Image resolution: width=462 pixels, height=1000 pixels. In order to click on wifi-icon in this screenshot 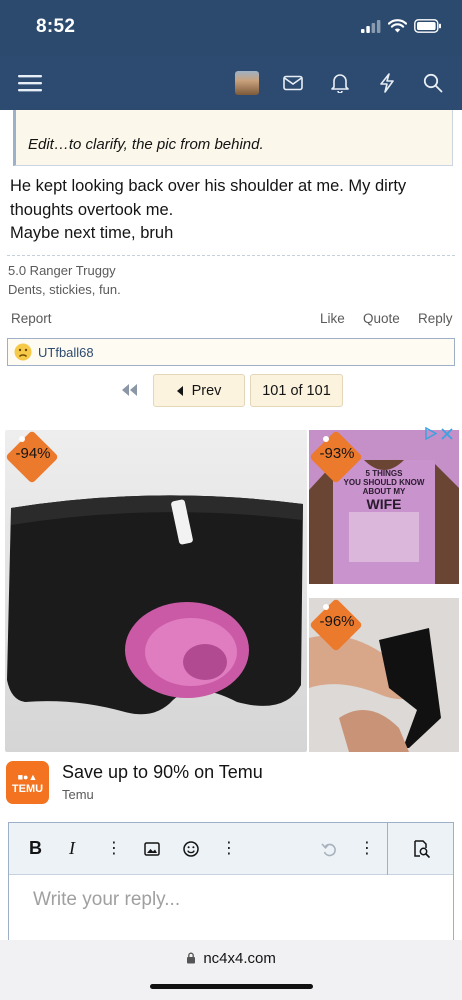, I will do `click(397, 26)`.